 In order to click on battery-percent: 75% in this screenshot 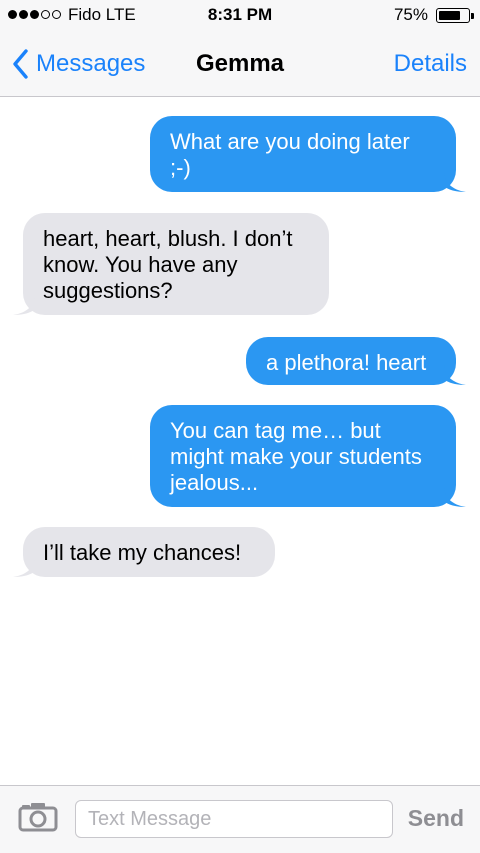, I will do `click(410, 14)`.